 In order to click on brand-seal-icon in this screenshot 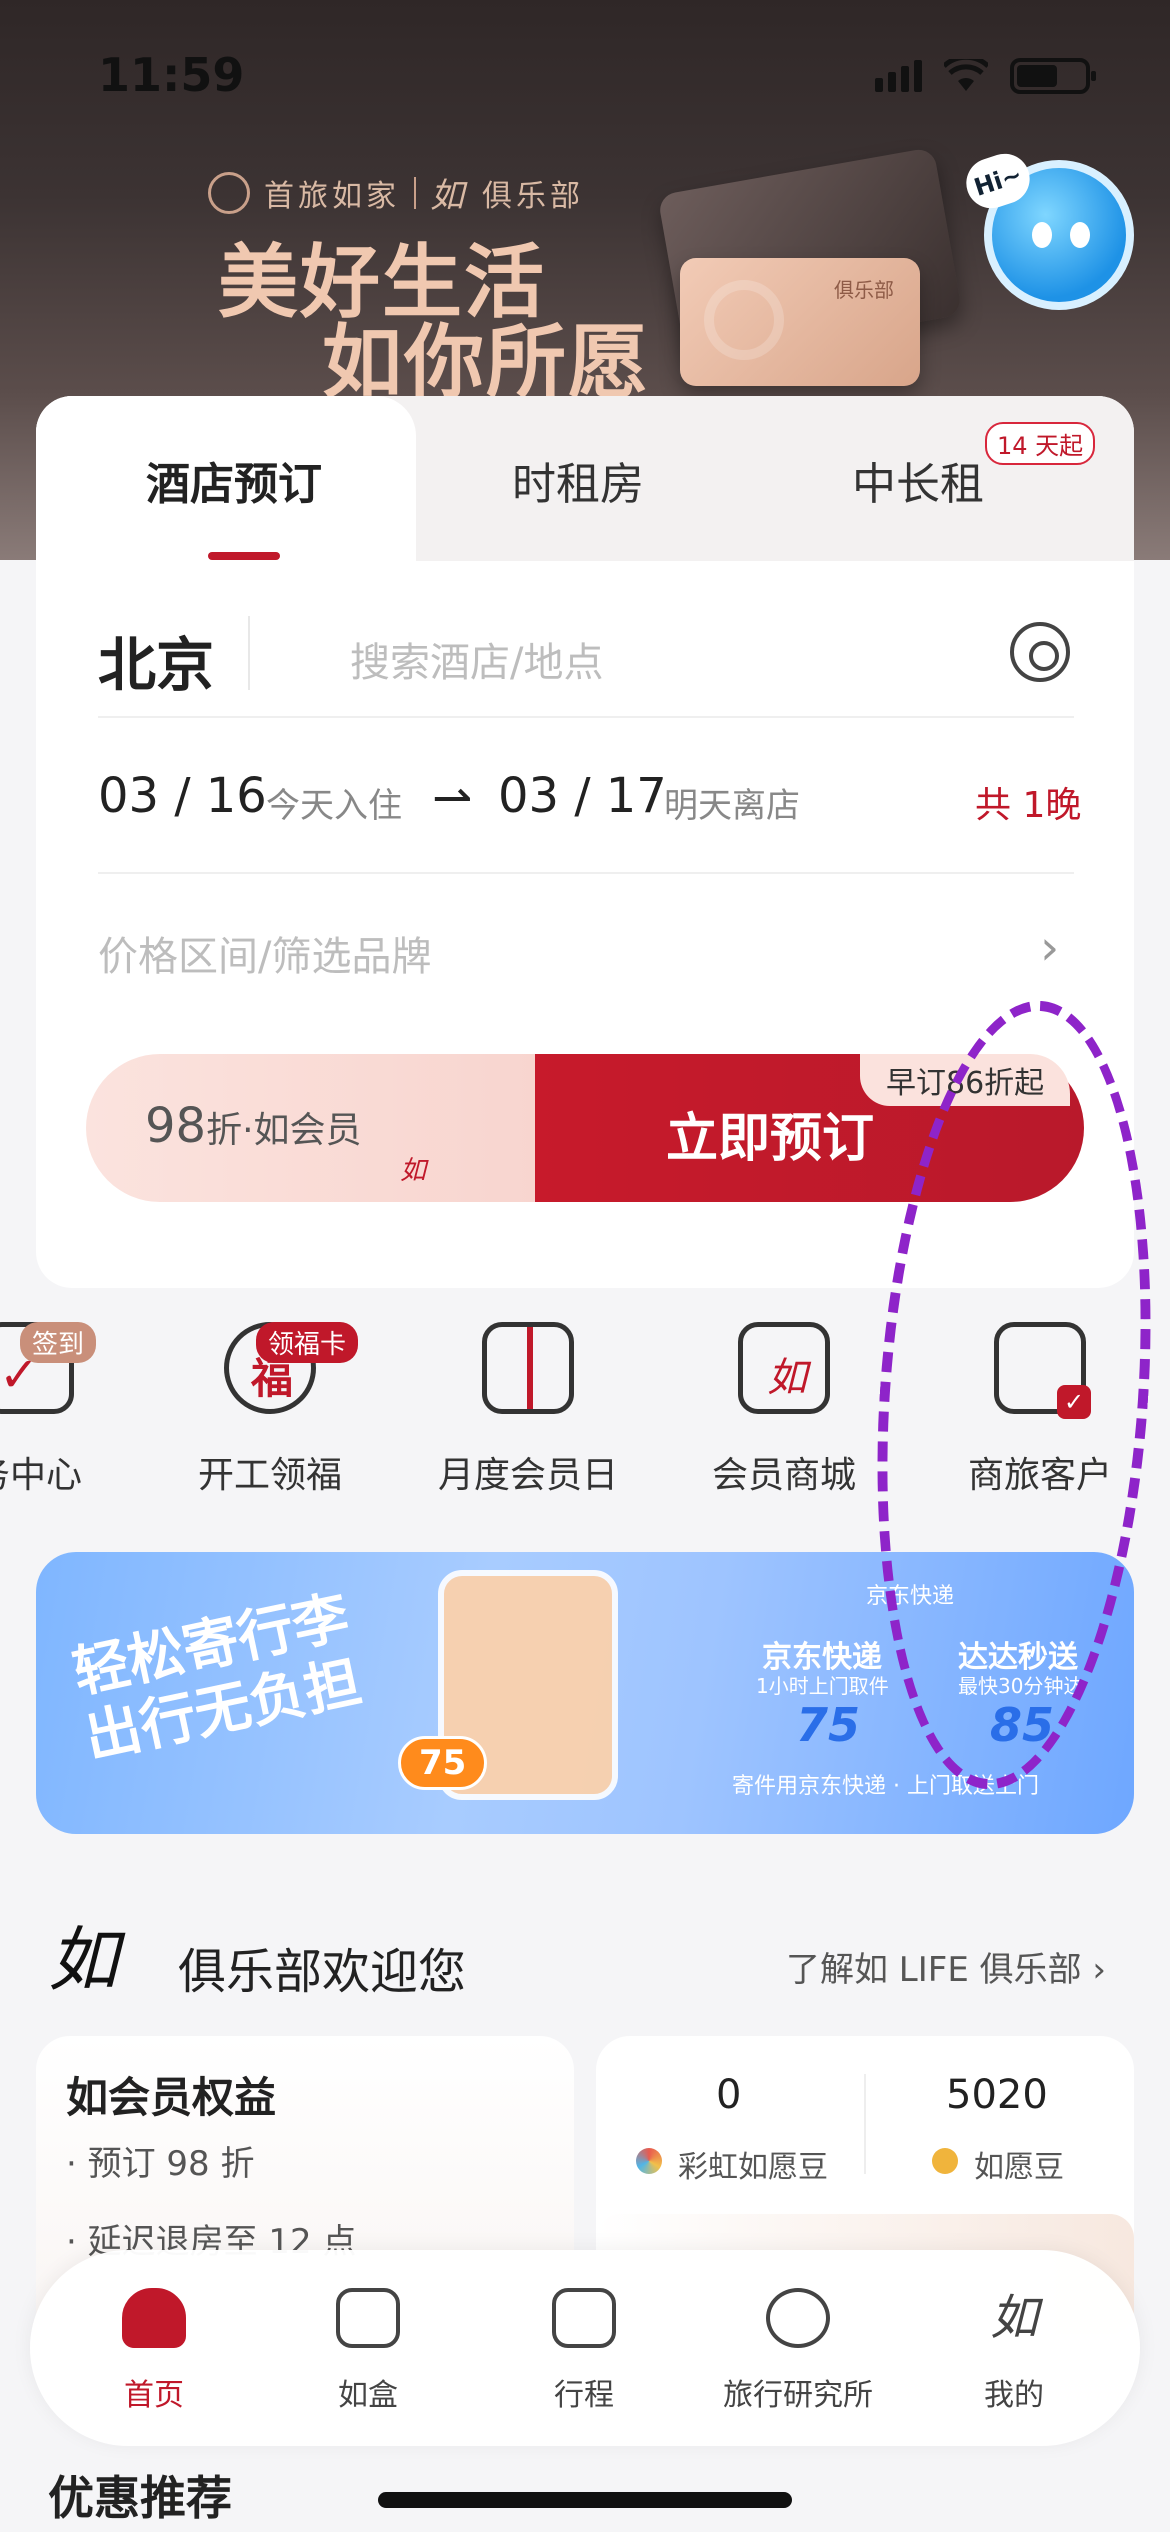, I will do `click(229, 192)`.